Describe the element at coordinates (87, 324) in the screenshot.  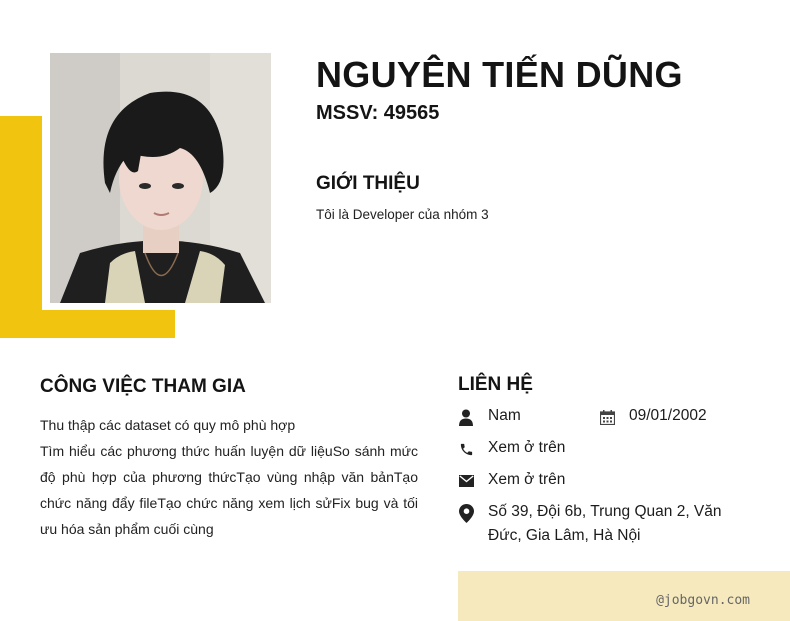
I see `accent-bar-horizontal` at that location.